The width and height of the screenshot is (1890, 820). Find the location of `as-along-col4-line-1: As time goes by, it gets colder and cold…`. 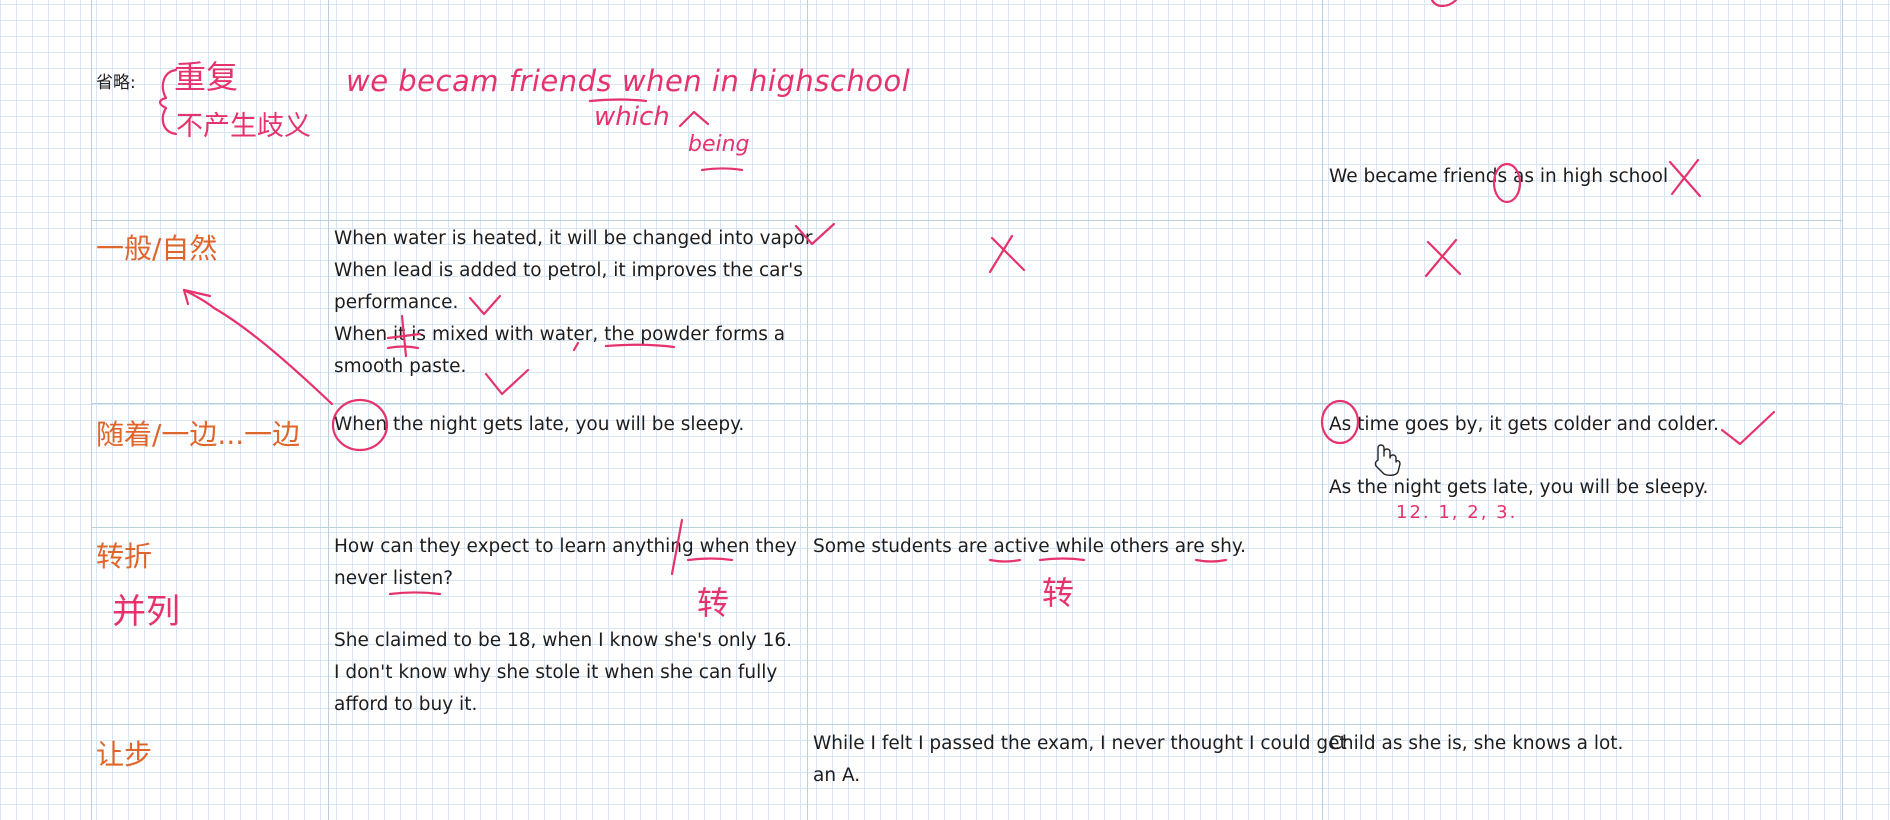

as-along-col4-line-1: As time goes by, it gets colder and cold… is located at coordinates (1524, 424).